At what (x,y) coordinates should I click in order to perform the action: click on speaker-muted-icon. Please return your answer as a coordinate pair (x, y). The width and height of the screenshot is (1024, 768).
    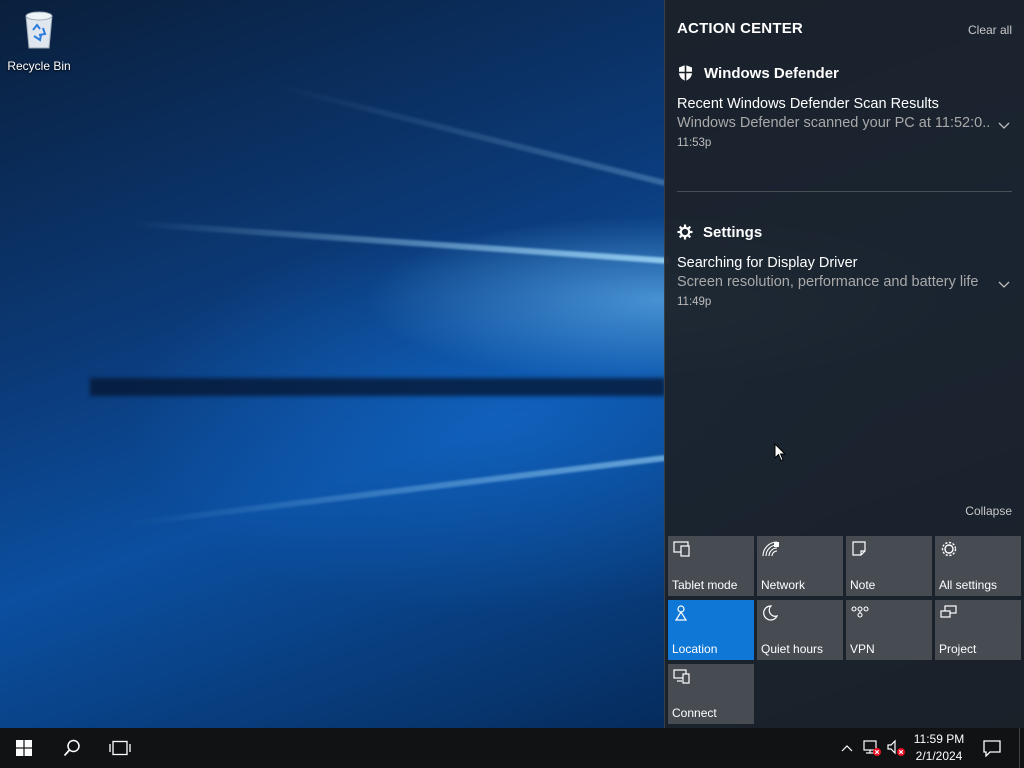
    Looking at the image, I should click on (896, 747).